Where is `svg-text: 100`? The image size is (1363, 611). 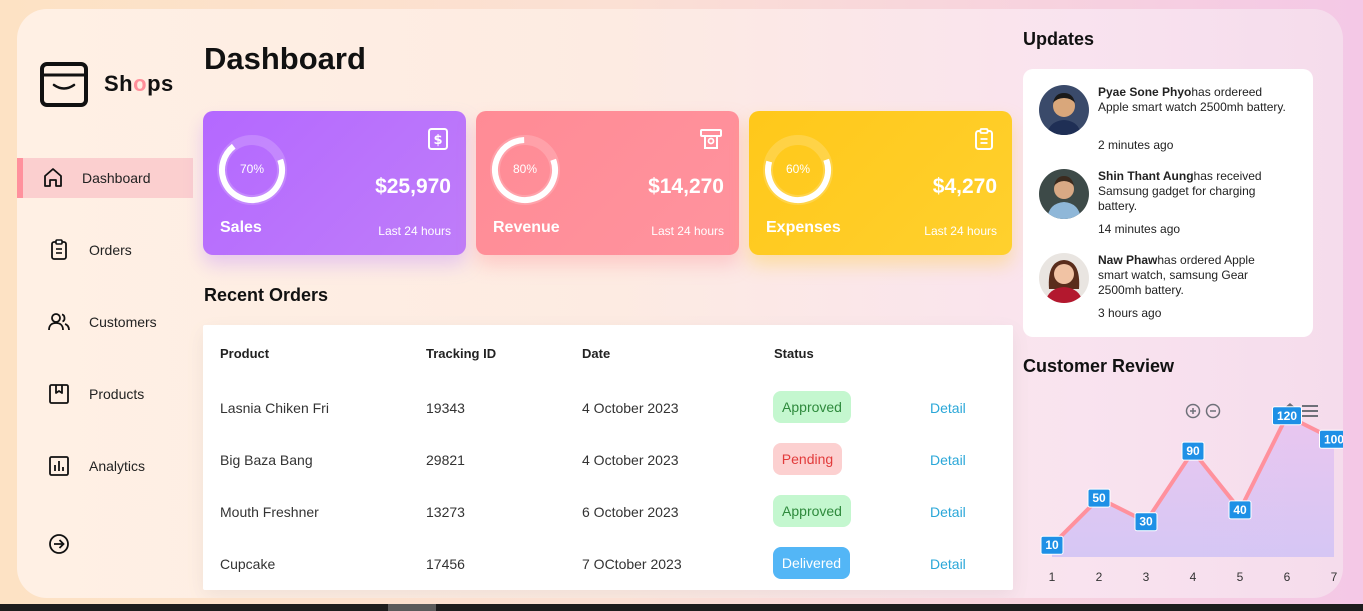 svg-text: 100 is located at coordinates (1333, 439).